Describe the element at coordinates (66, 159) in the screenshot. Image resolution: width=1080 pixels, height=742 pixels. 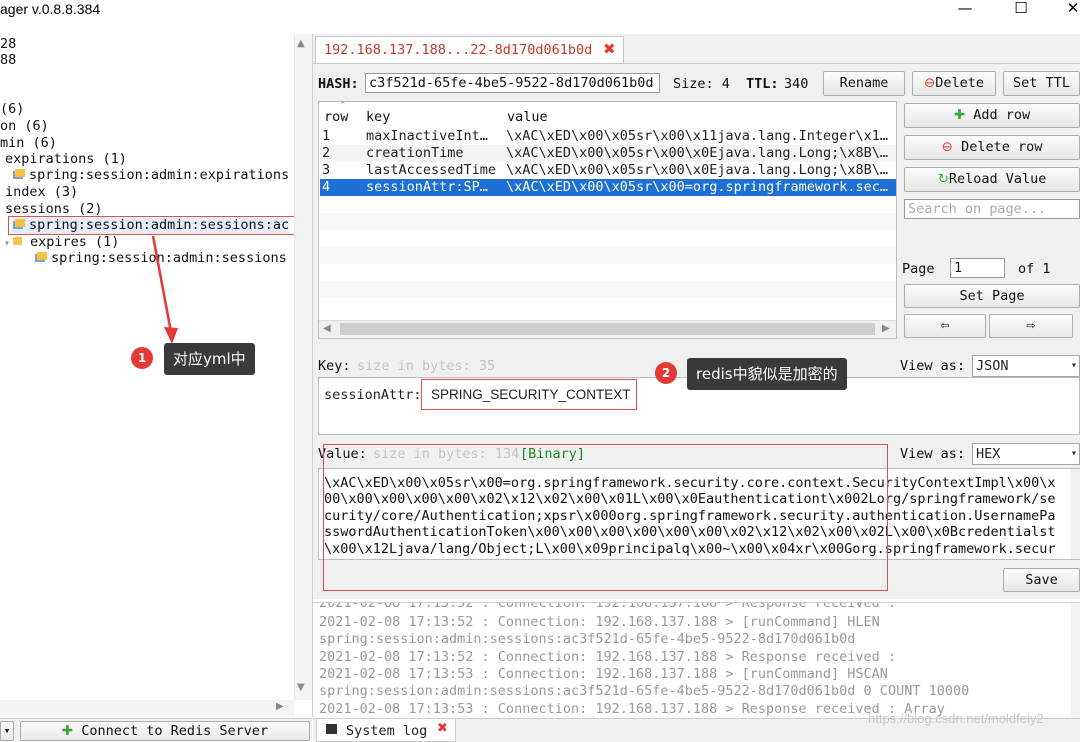
I see `tree-item-expirations: expirations (1)` at that location.